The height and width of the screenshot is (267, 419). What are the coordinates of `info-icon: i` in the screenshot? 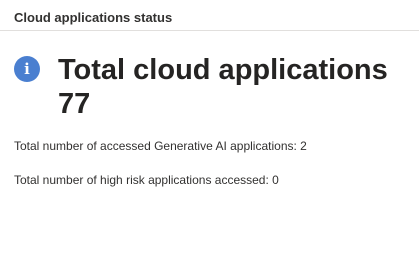 It's located at (27, 69).